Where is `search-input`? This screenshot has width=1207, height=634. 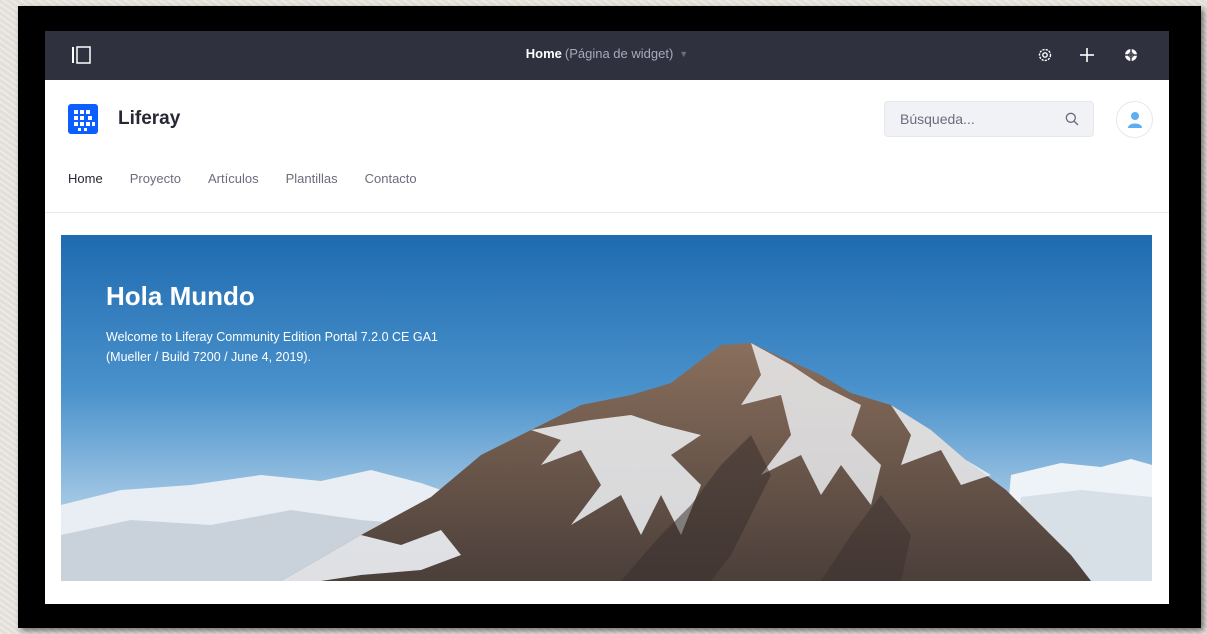 search-input is located at coordinates (977, 119).